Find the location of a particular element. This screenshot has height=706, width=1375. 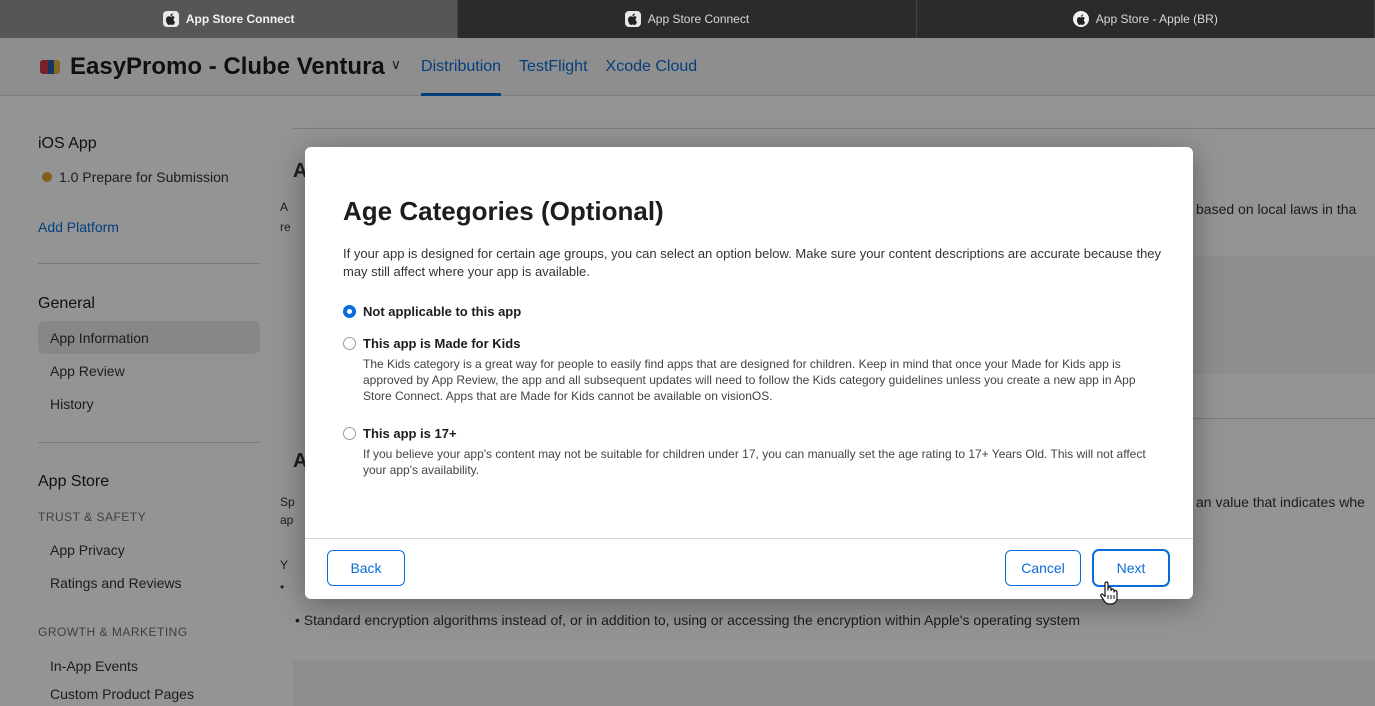

cancel-button: Cancel is located at coordinates (1043, 568).